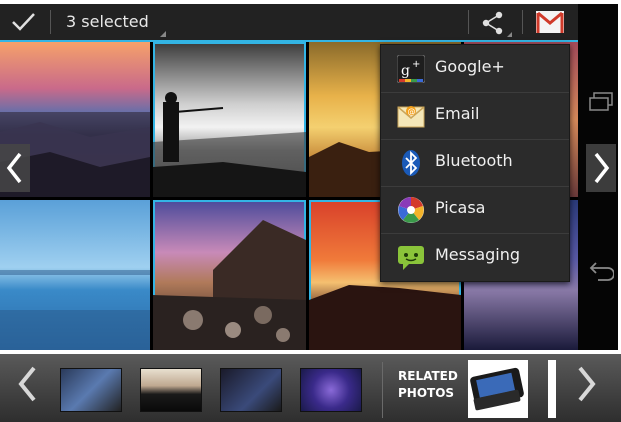  Describe the element at coordinates (289, 23) in the screenshot. I see `action-bar: 3 selected` at that location.